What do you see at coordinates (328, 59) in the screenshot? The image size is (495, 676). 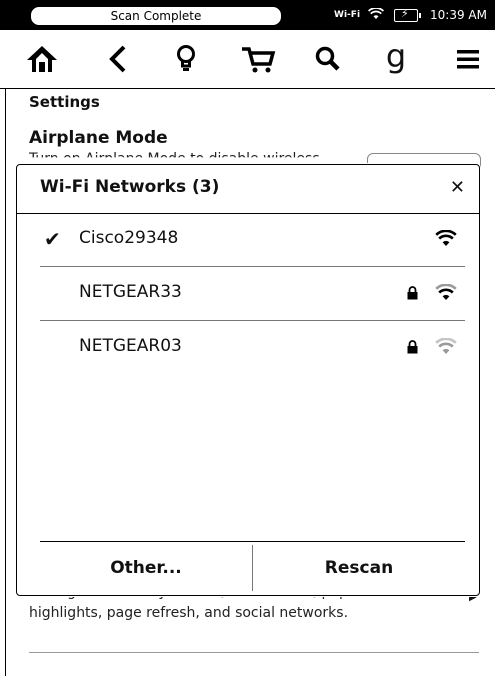 I see `search-icon` at bounding box center [328, 59].